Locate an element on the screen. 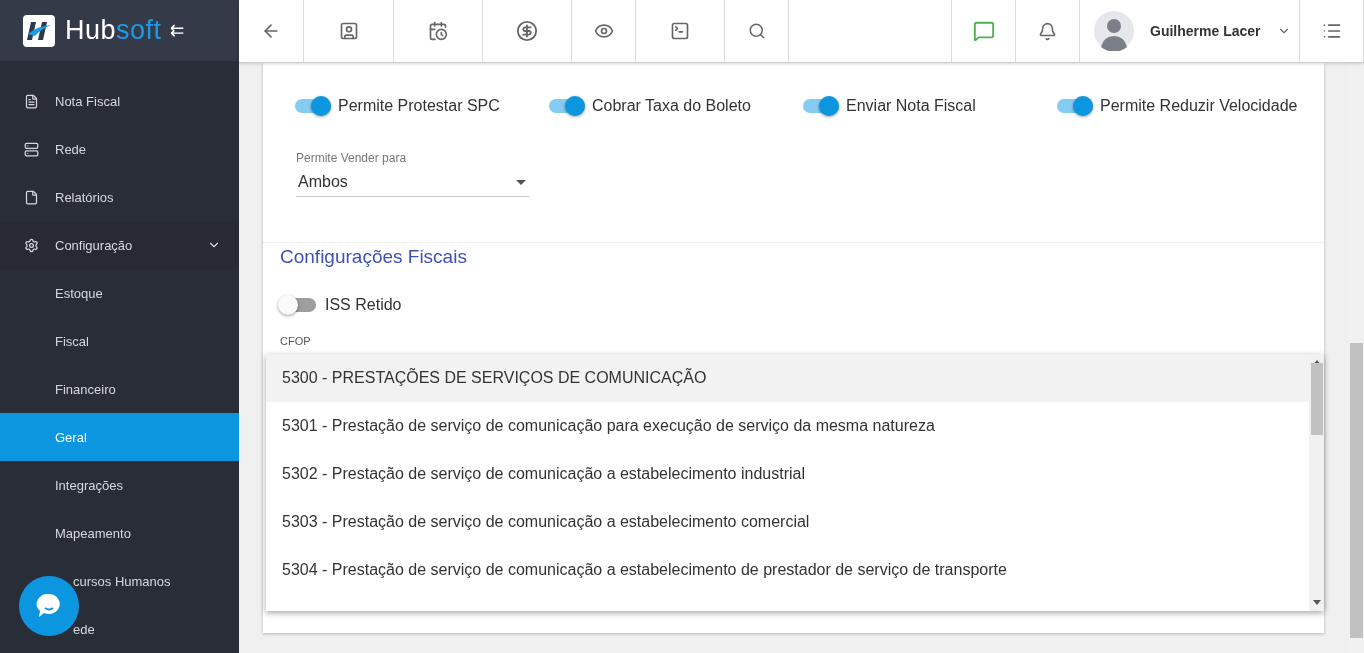 This screenshot has width=1364, height=653. dollar-icon is located at coordinates (527, 31).